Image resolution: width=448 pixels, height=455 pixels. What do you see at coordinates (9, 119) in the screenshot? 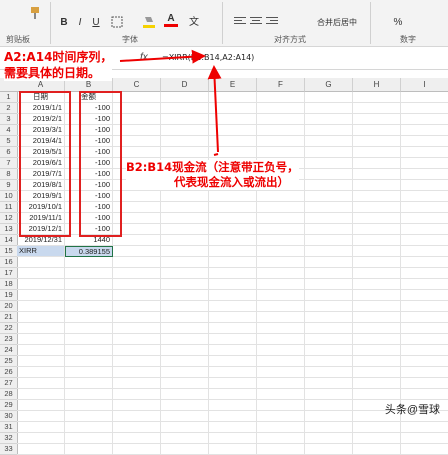
I see `row-header: 3` at bounding box center [9, 119].